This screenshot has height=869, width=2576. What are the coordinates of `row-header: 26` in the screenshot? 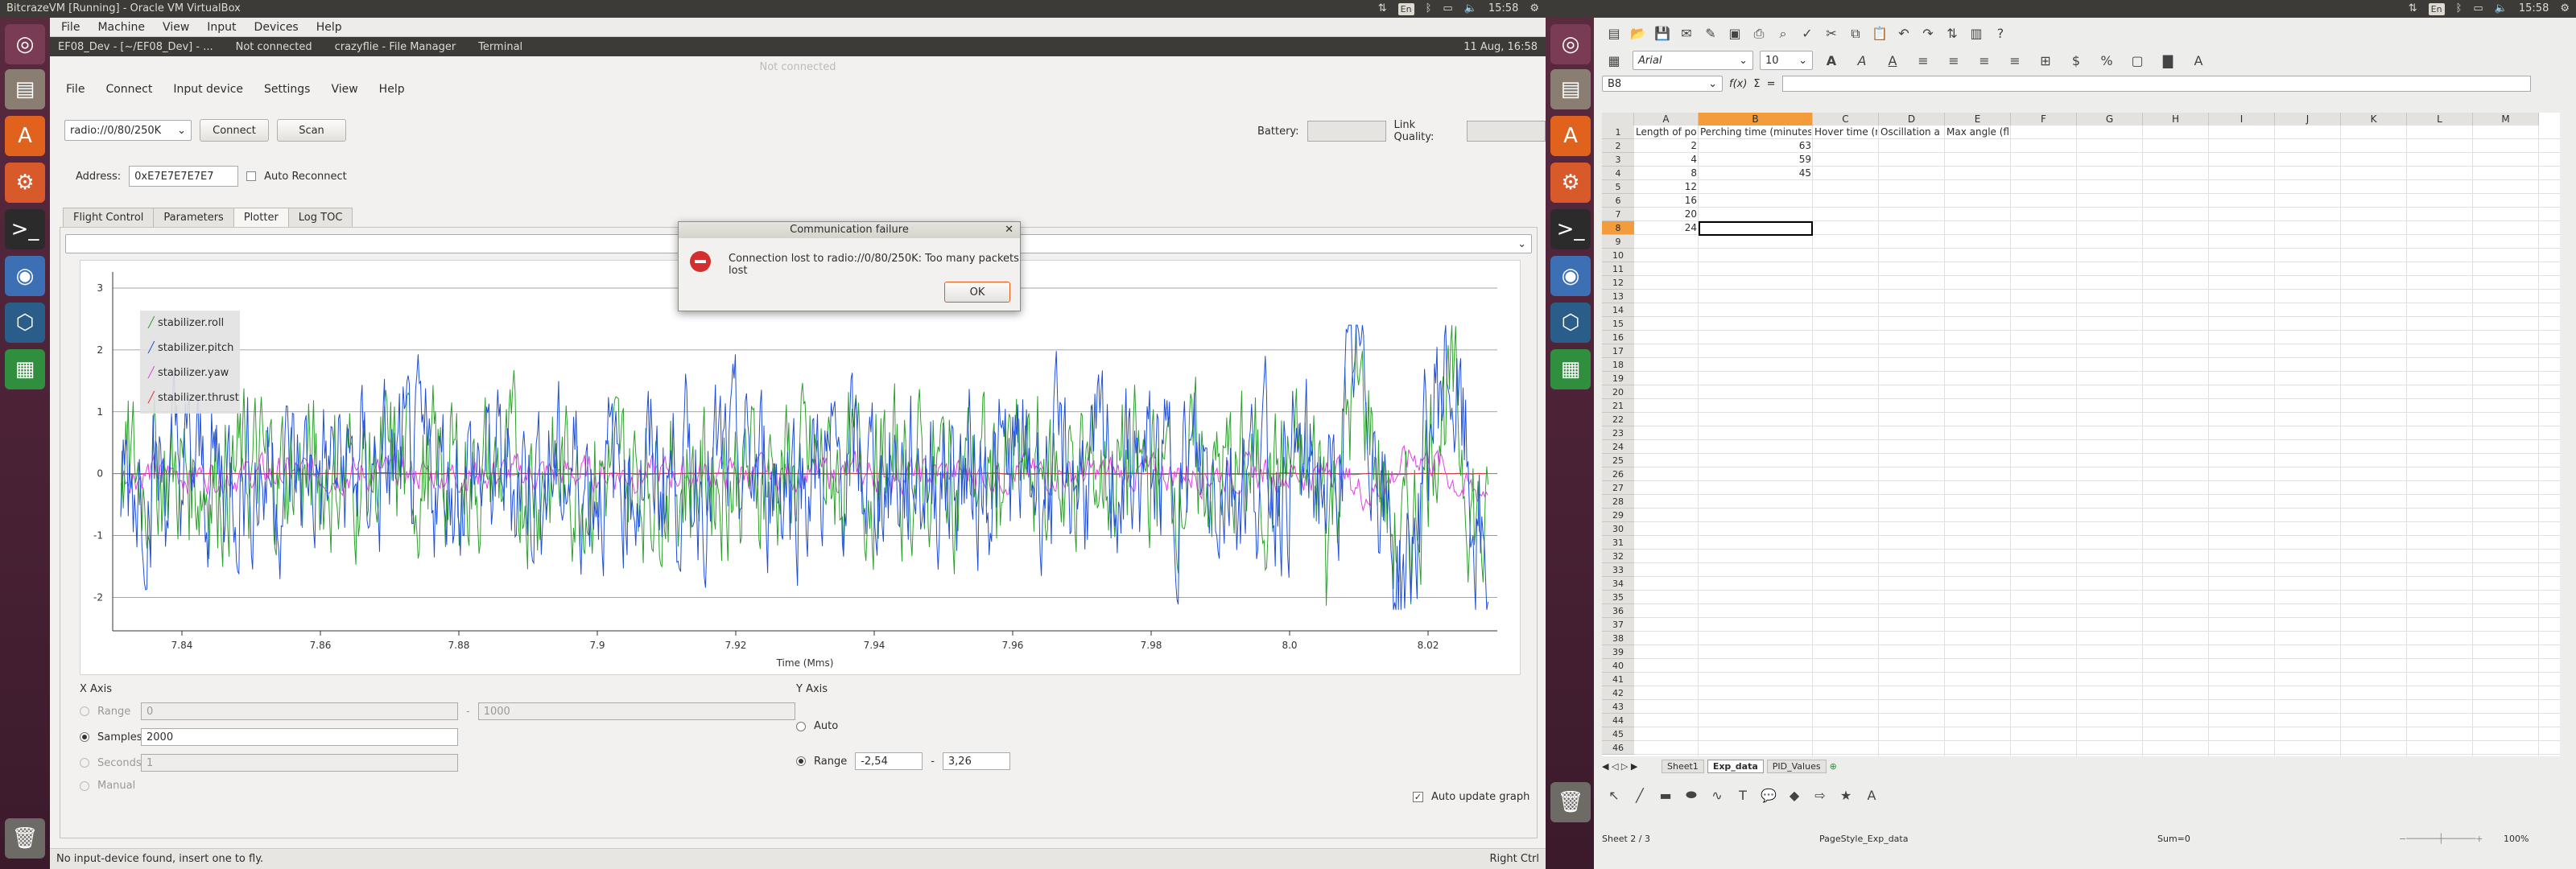 It's located at (1618, 474).